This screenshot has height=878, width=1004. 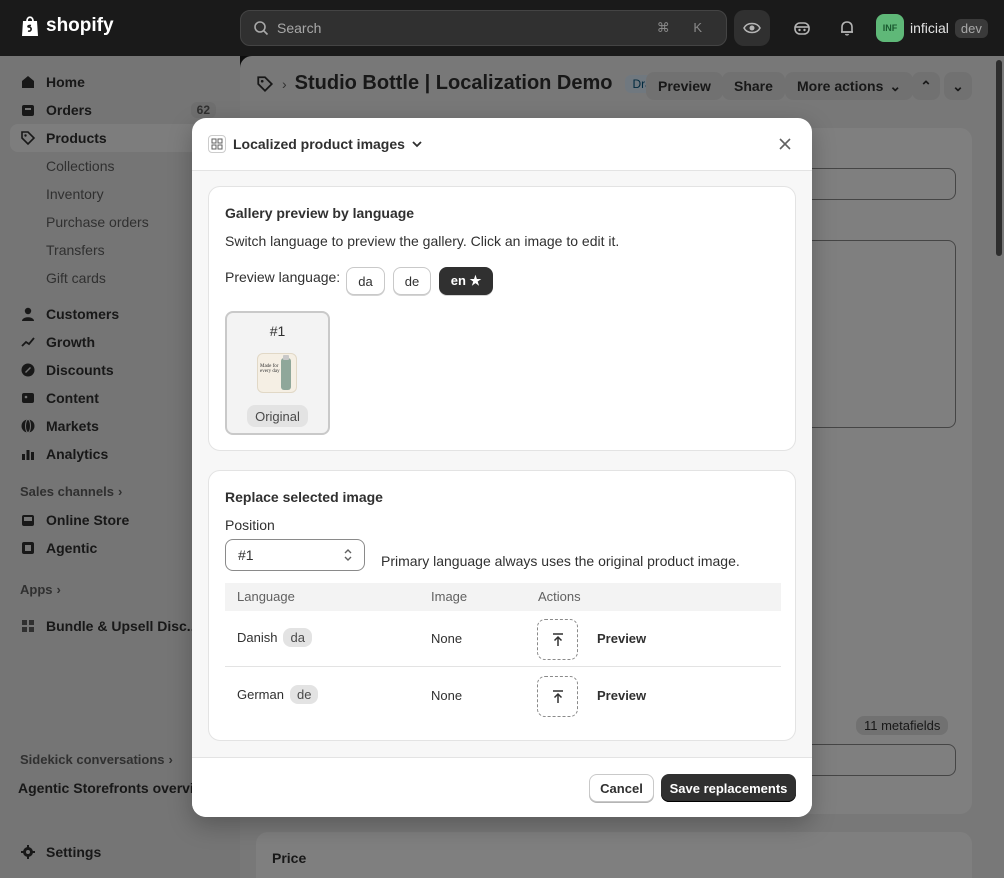 What do you see at coordinates (466, 281) in the screenshot?
I see `language-button-en: en ★` at bounding box center [466, 281].